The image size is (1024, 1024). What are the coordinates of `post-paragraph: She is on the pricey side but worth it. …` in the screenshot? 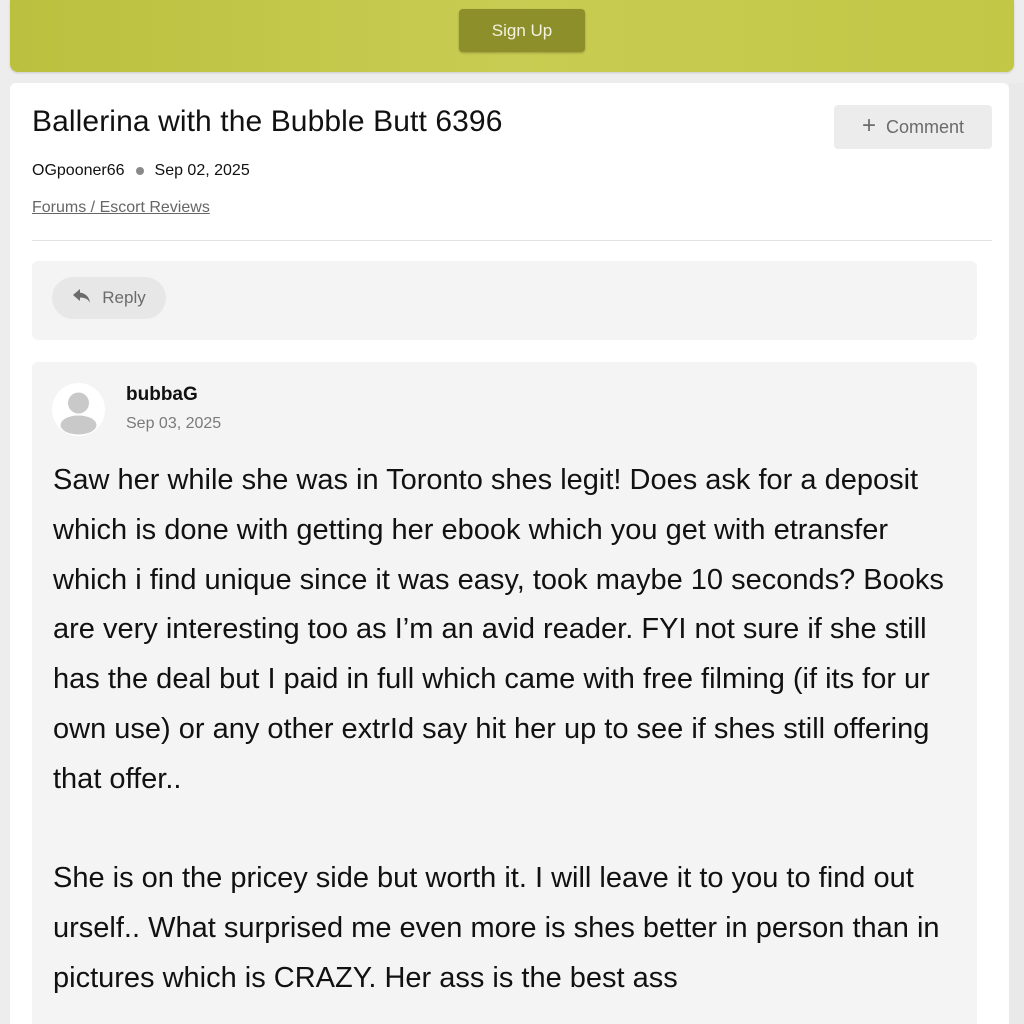 It's located at (496, 928).